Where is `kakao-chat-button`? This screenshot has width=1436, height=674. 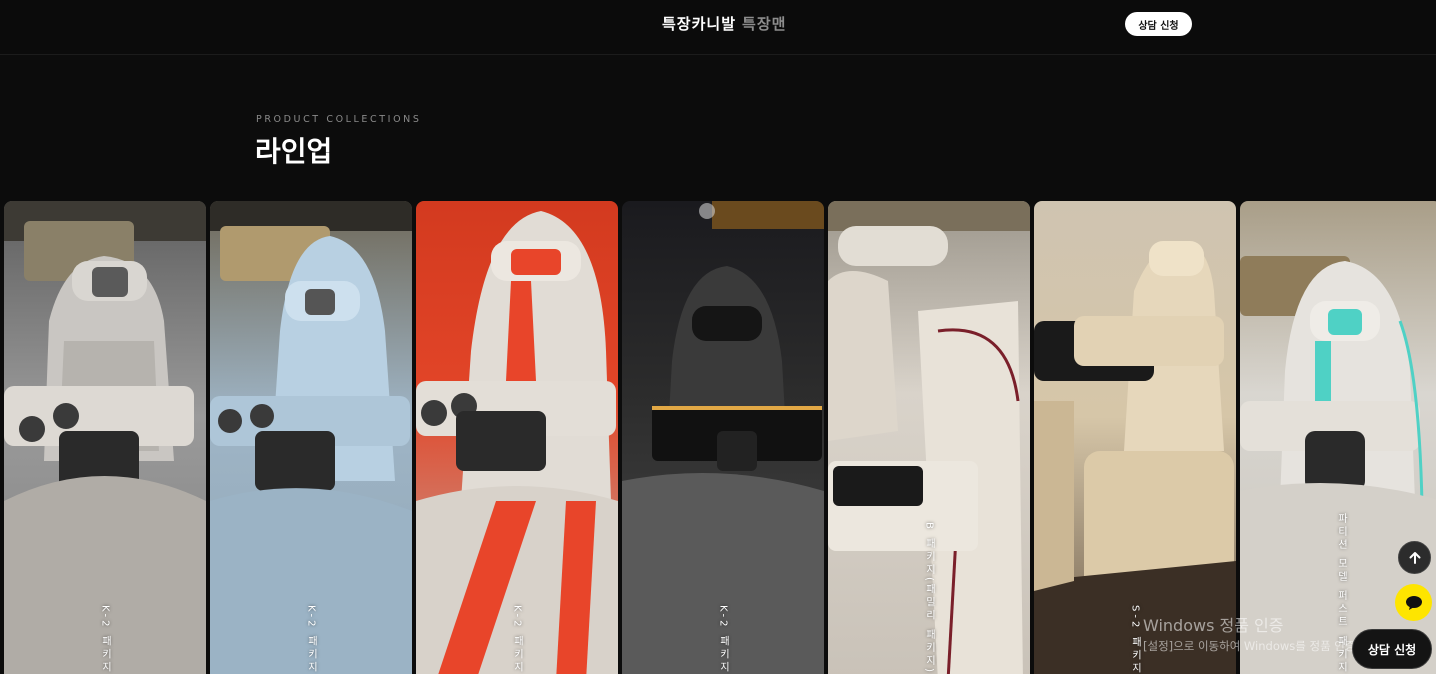 kakao-chat-button is located at coordinates (1413, 602).